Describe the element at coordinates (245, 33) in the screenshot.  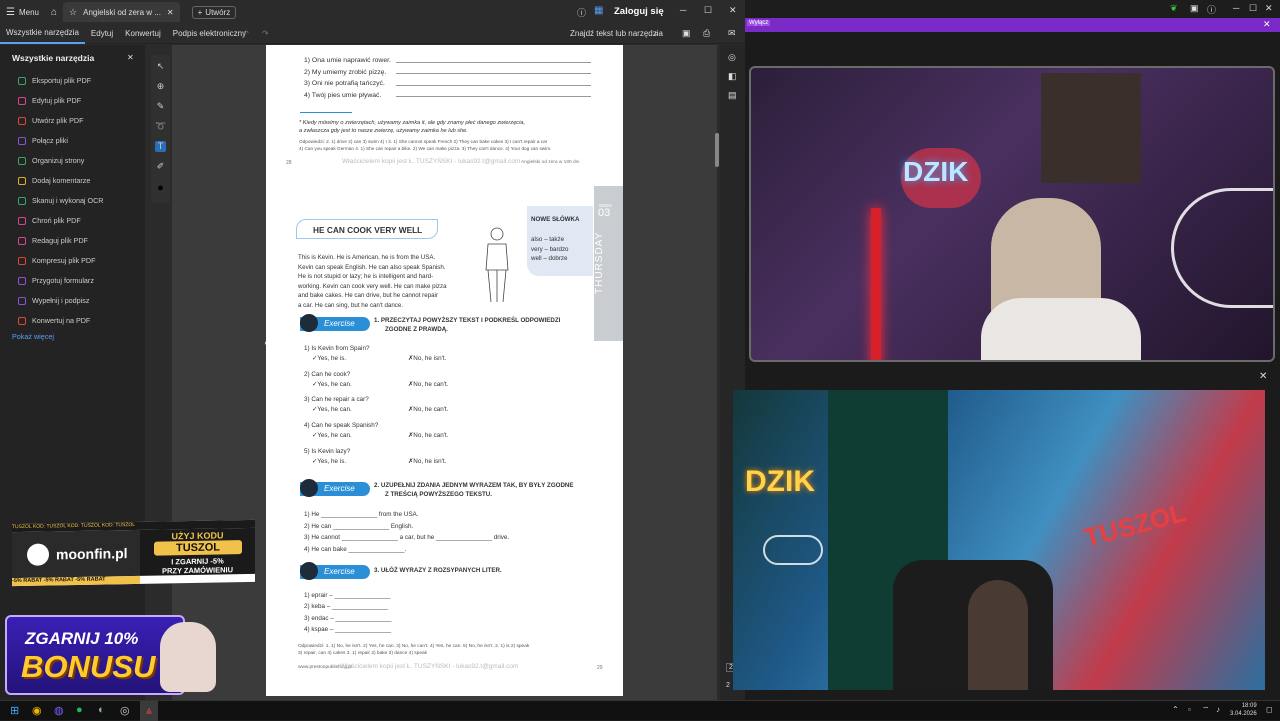
I see `undo-icon: ↶` at that location.